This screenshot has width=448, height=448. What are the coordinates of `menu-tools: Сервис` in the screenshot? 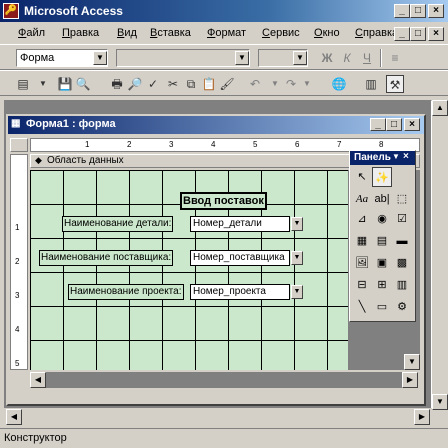 It's located at (281, 33).